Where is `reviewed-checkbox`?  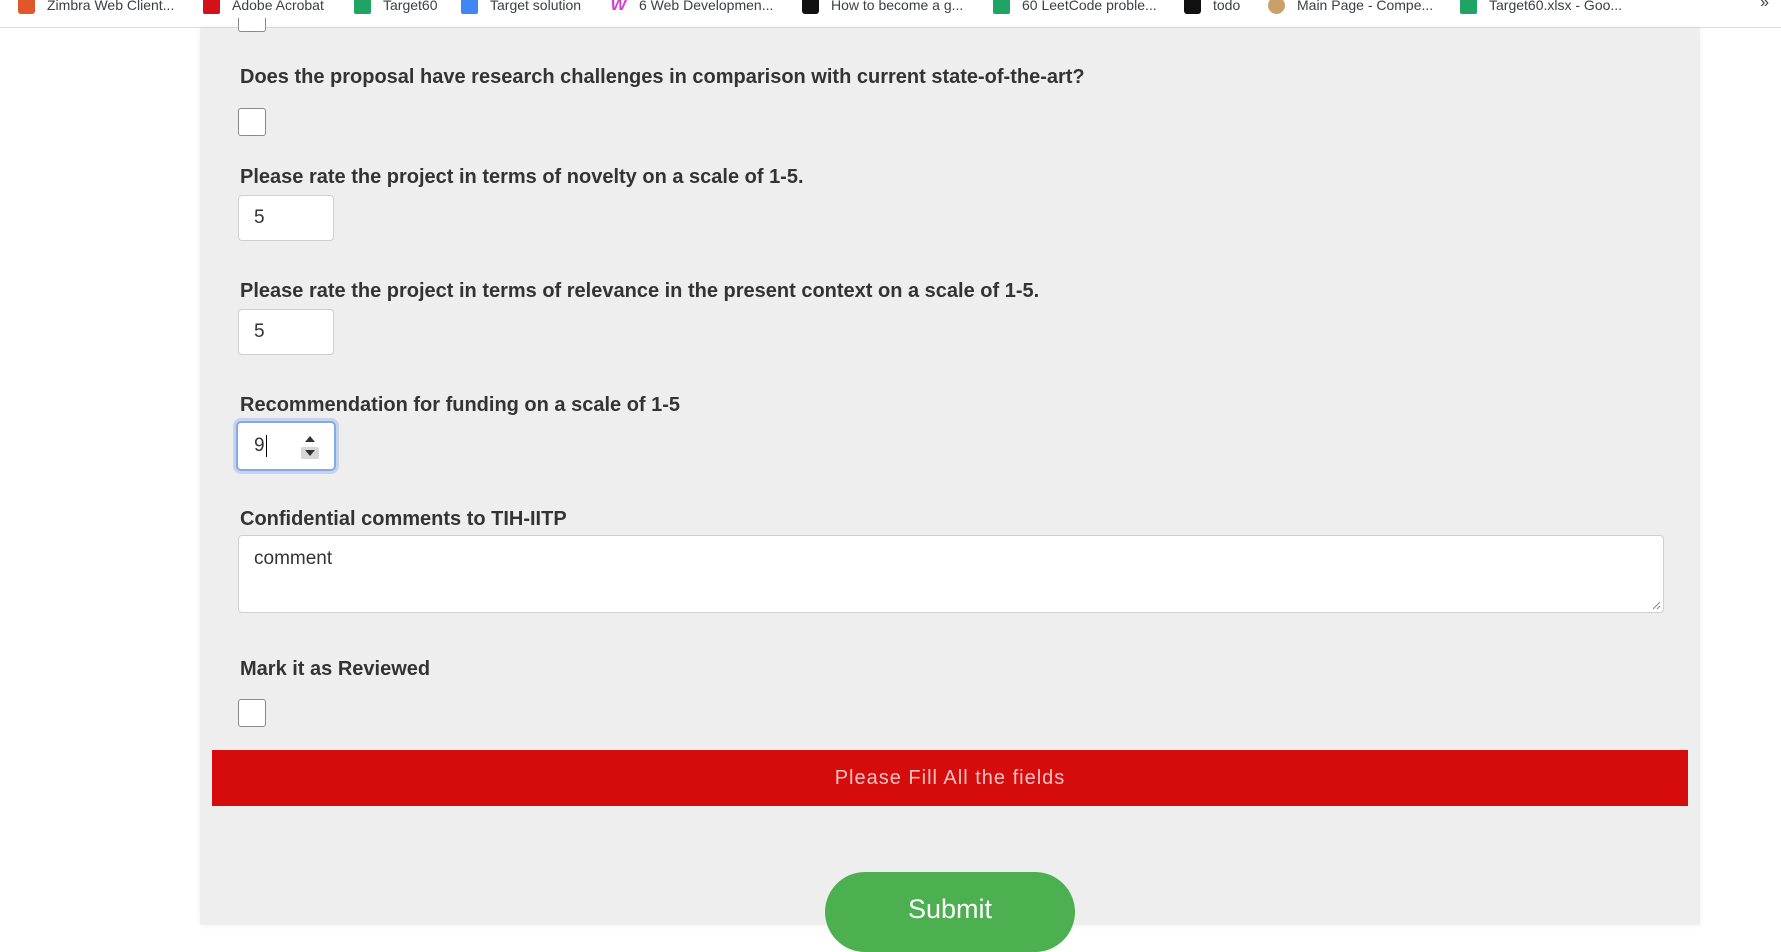 reviewed-checkbox is located at coordinates (252, 713).